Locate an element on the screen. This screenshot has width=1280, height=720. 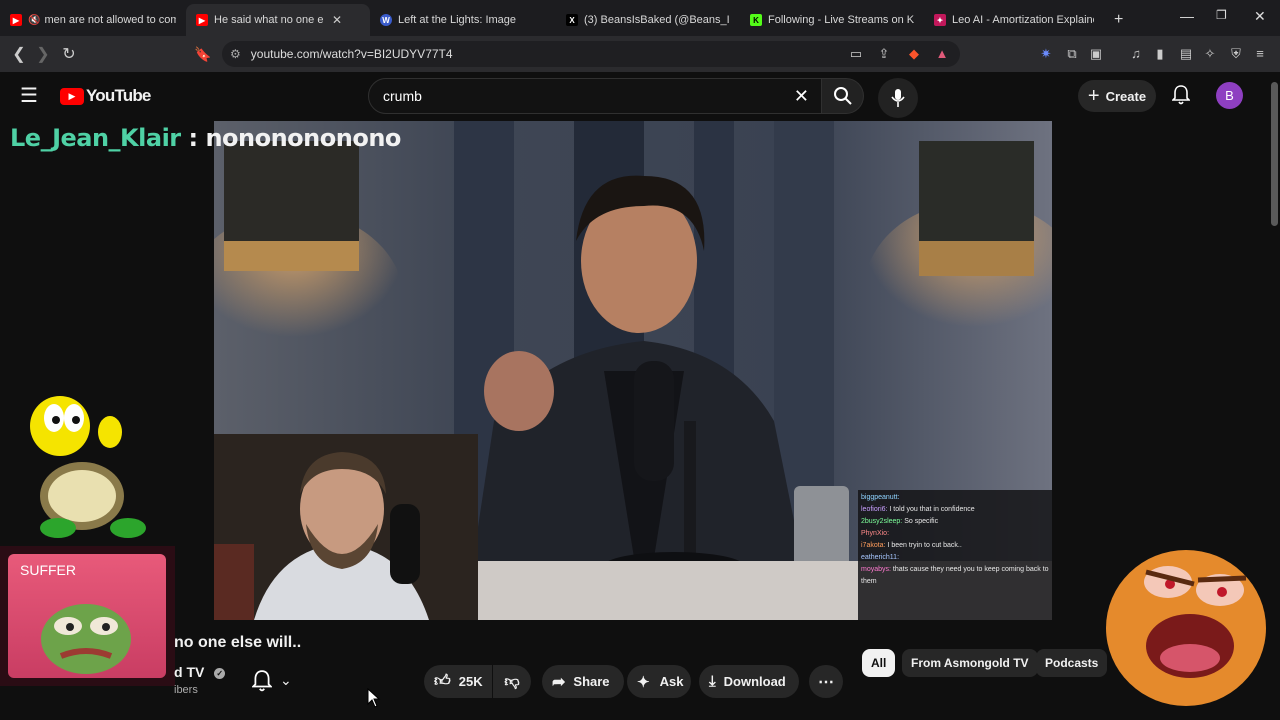
window-close-icon: ✕ is located at coordinates (1260, 16).